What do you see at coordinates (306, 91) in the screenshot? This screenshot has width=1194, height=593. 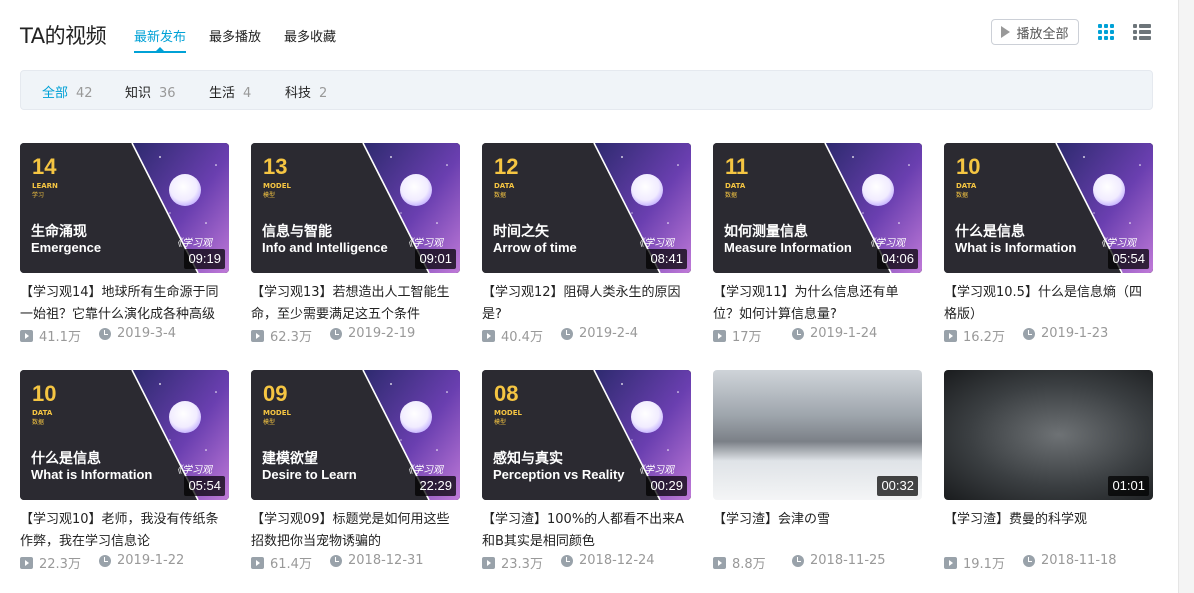 I see `filter-tech: 科技 2` at bounding box center [306, 91].